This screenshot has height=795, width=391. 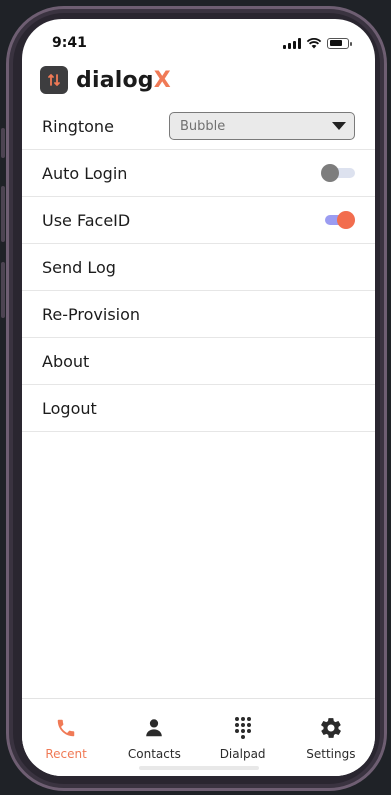 I want to click on tab-recent-label: Recent, so click(x=66, y=754).